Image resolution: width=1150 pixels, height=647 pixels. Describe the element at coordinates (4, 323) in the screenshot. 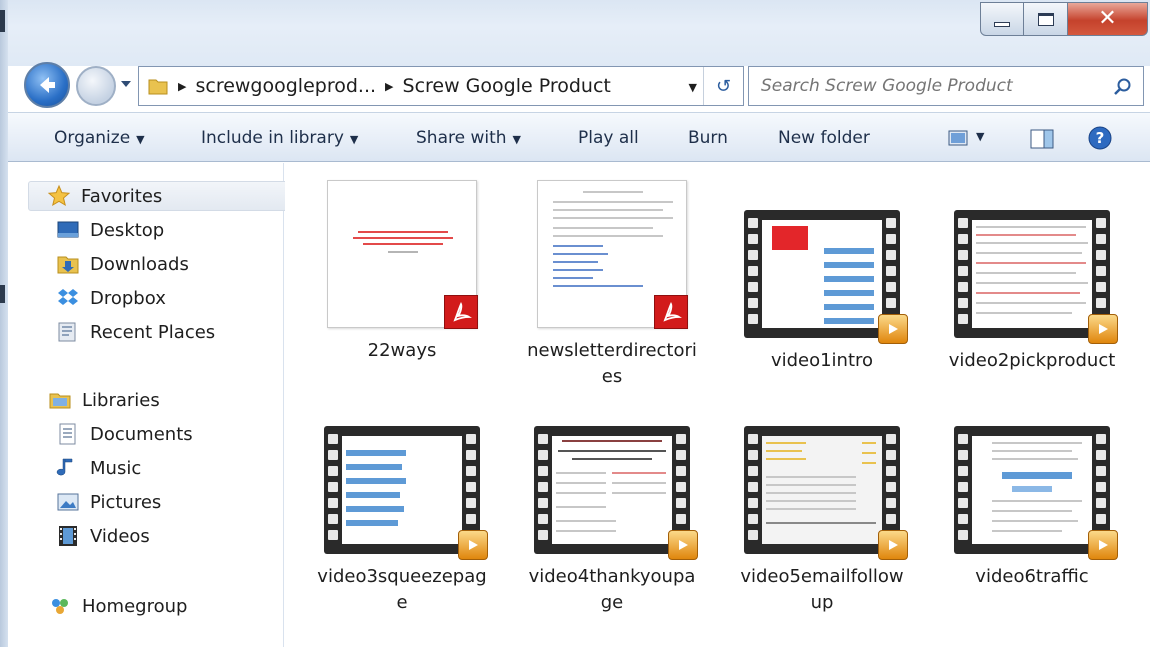

I see `window-left-edge` at that location.